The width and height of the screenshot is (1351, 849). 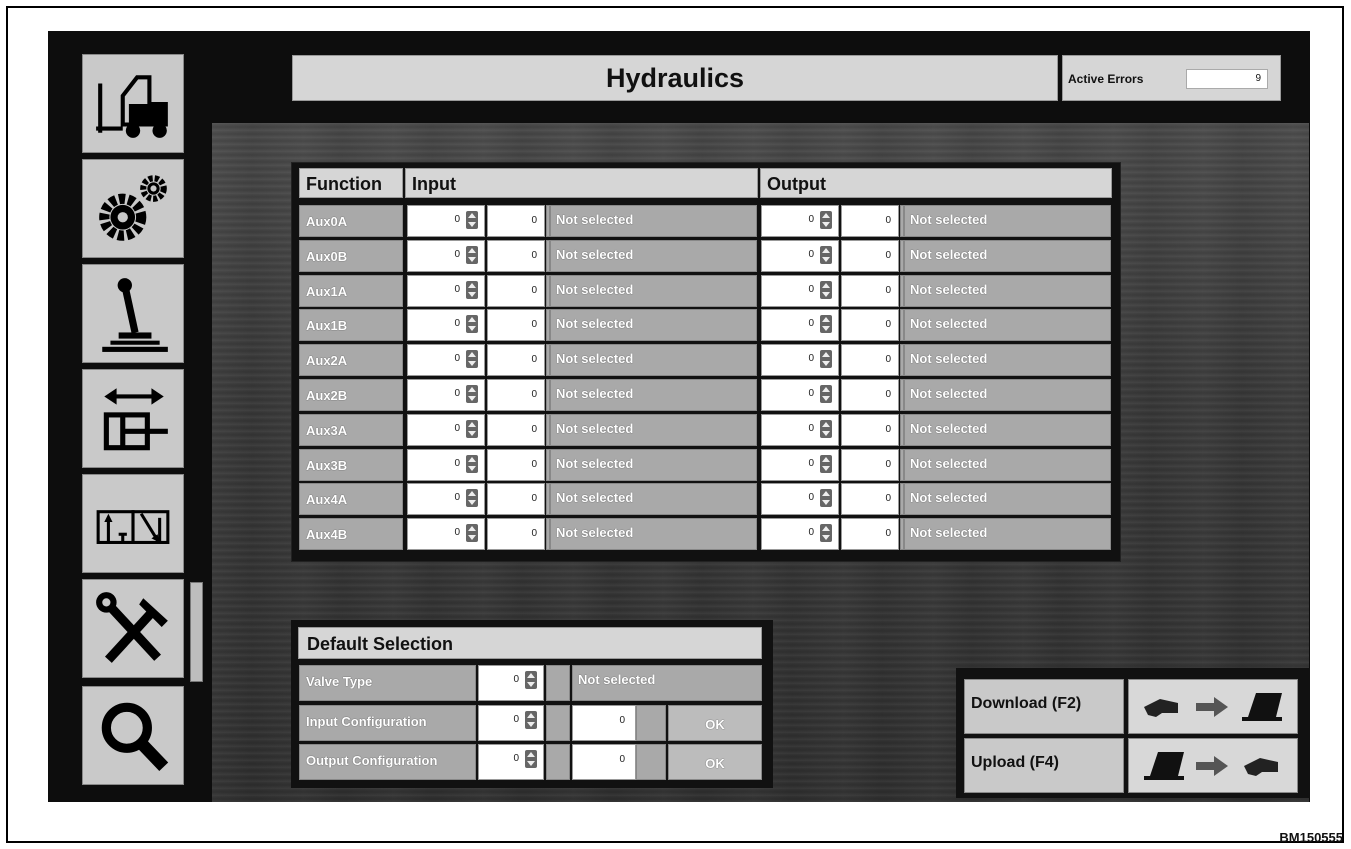 I want to click on upload-button, so click(x=1213, y=765).